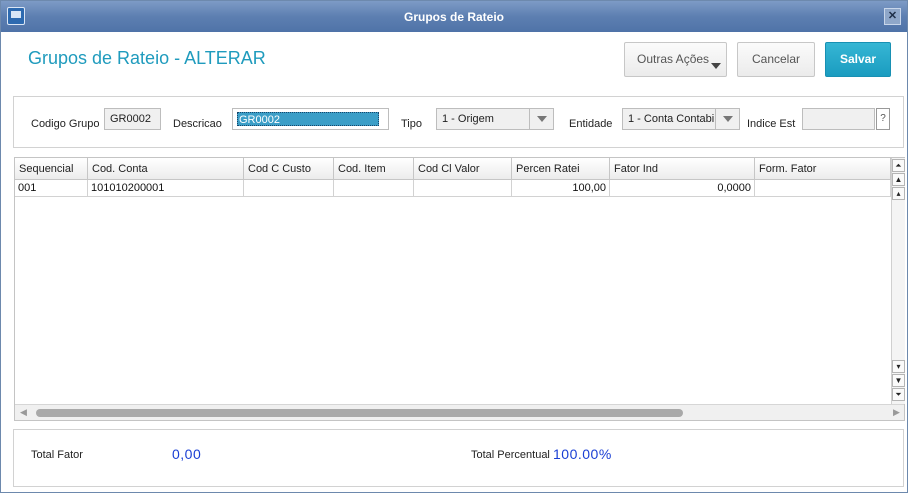  What do you see at coordinates (892, 16) in the screenshot?
I see `close-icon: ✕` at bounding box center [892, 16].